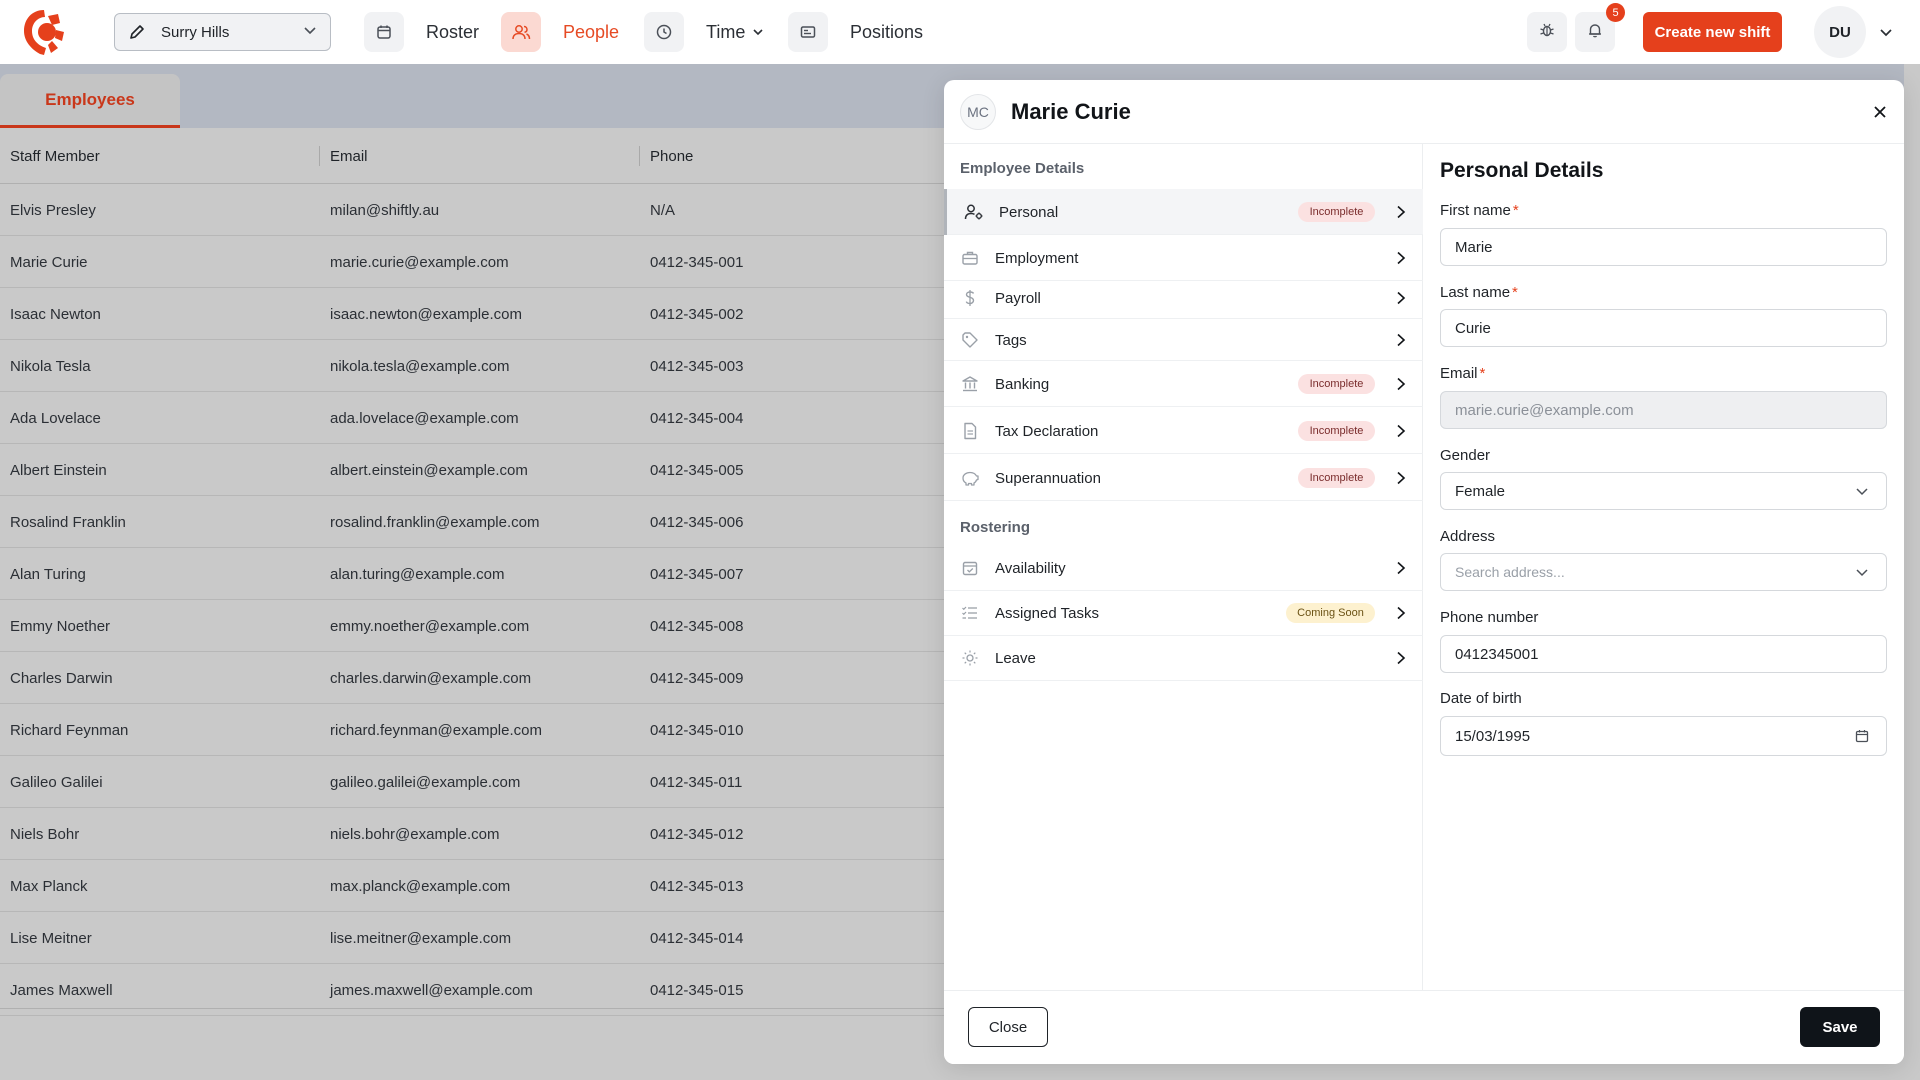 The image size is (1920, 1080). What do you see at coordinates (1037, 258) in the screenshot?
I see `menu-item-label: Employment` at bounding box center [1037, 258].